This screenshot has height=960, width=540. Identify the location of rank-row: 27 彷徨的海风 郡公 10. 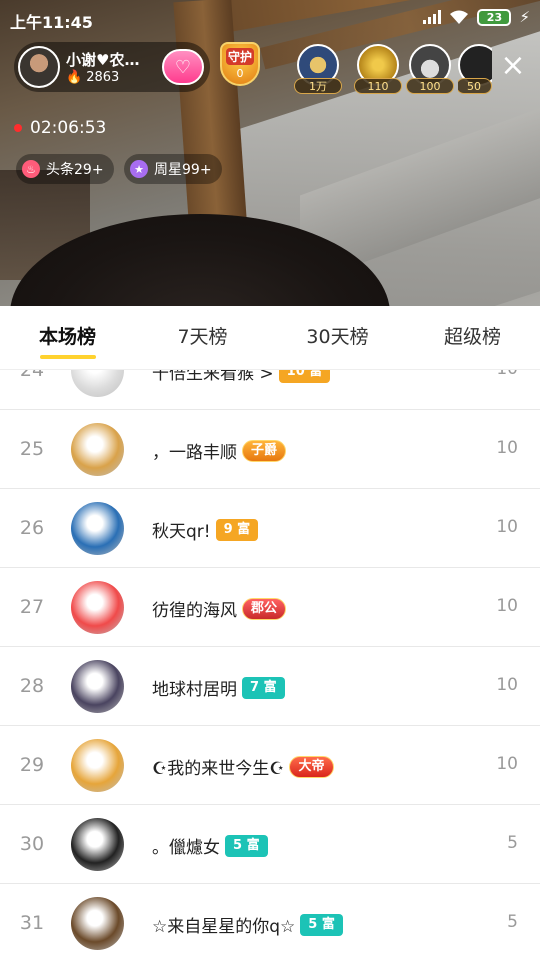
(270, 607).